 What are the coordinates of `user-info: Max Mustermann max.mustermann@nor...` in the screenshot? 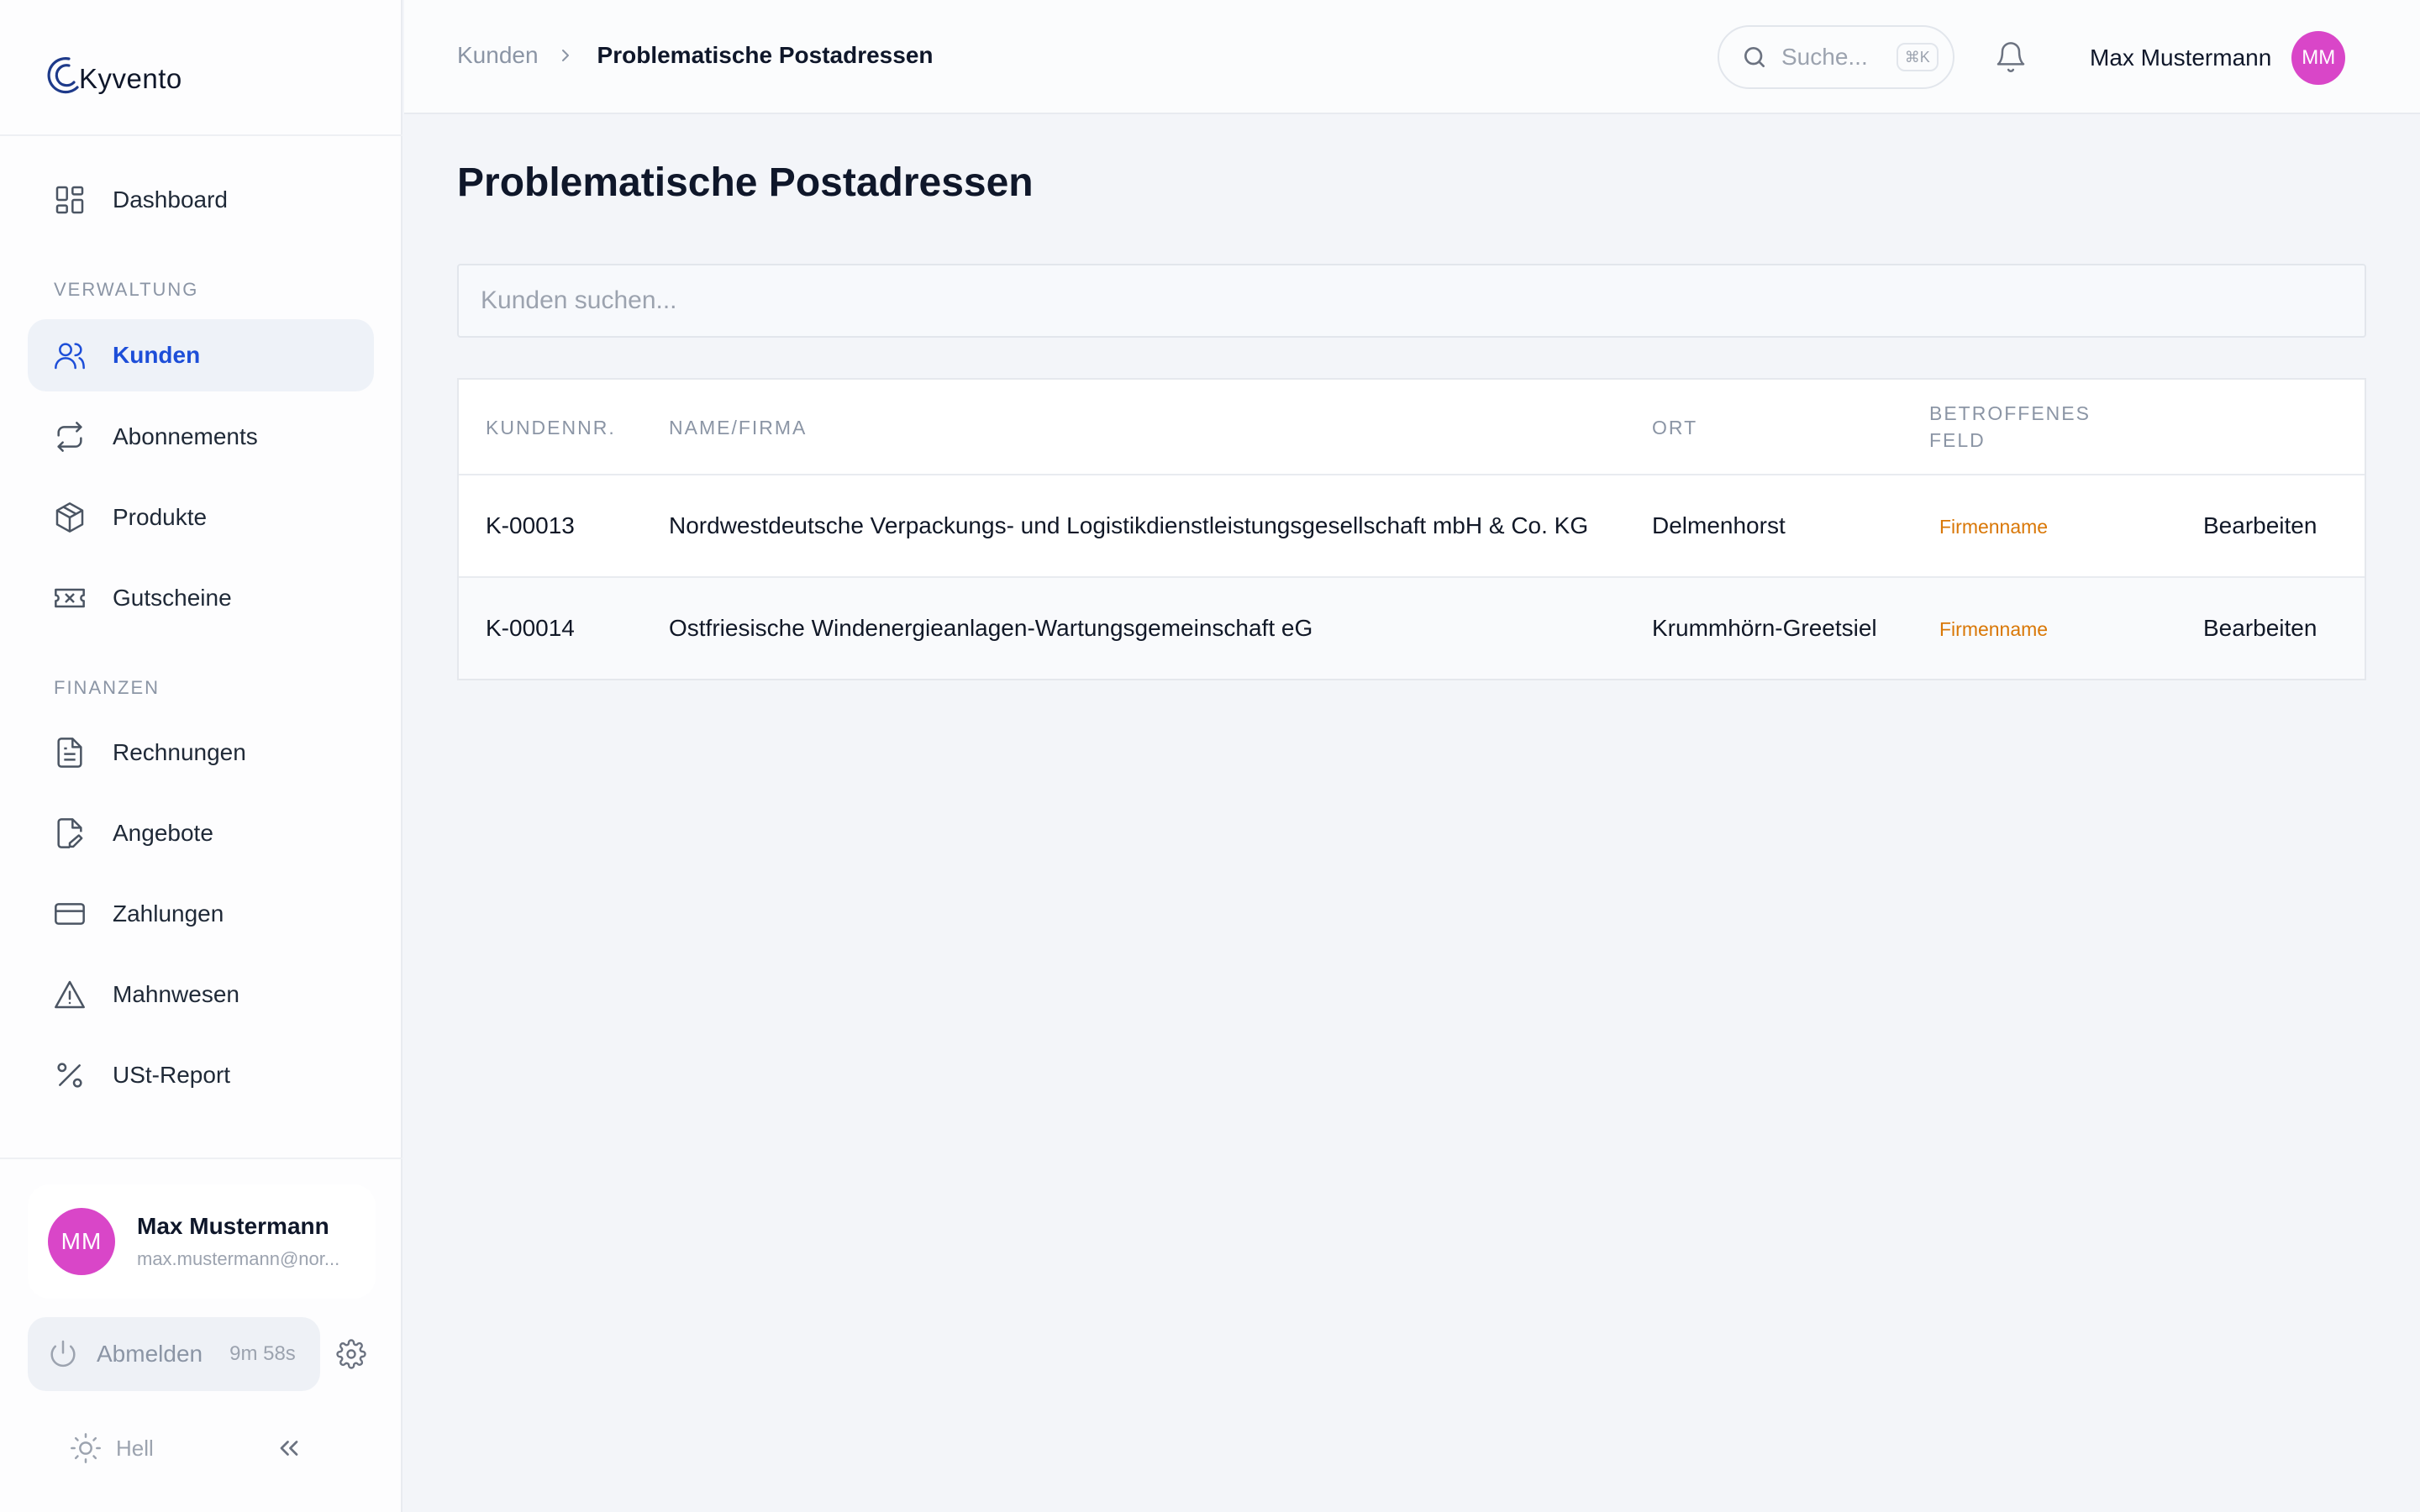 It's located at (238, 1241).